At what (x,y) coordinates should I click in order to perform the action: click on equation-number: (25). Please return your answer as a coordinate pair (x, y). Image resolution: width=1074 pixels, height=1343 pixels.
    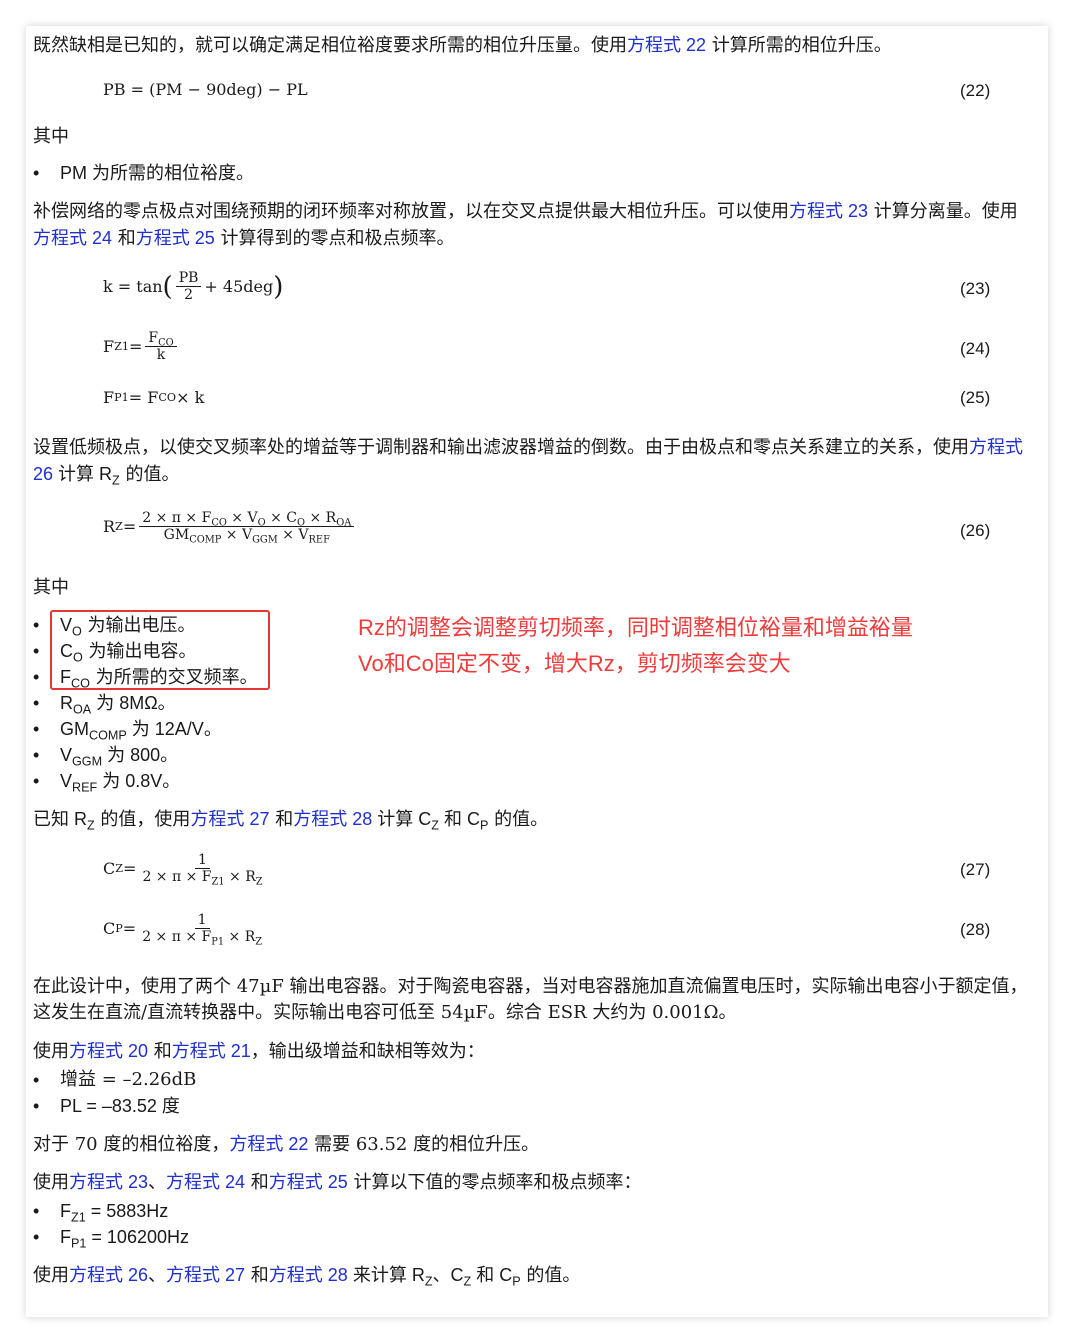
    Looking at the image, I should click on (975, 397).